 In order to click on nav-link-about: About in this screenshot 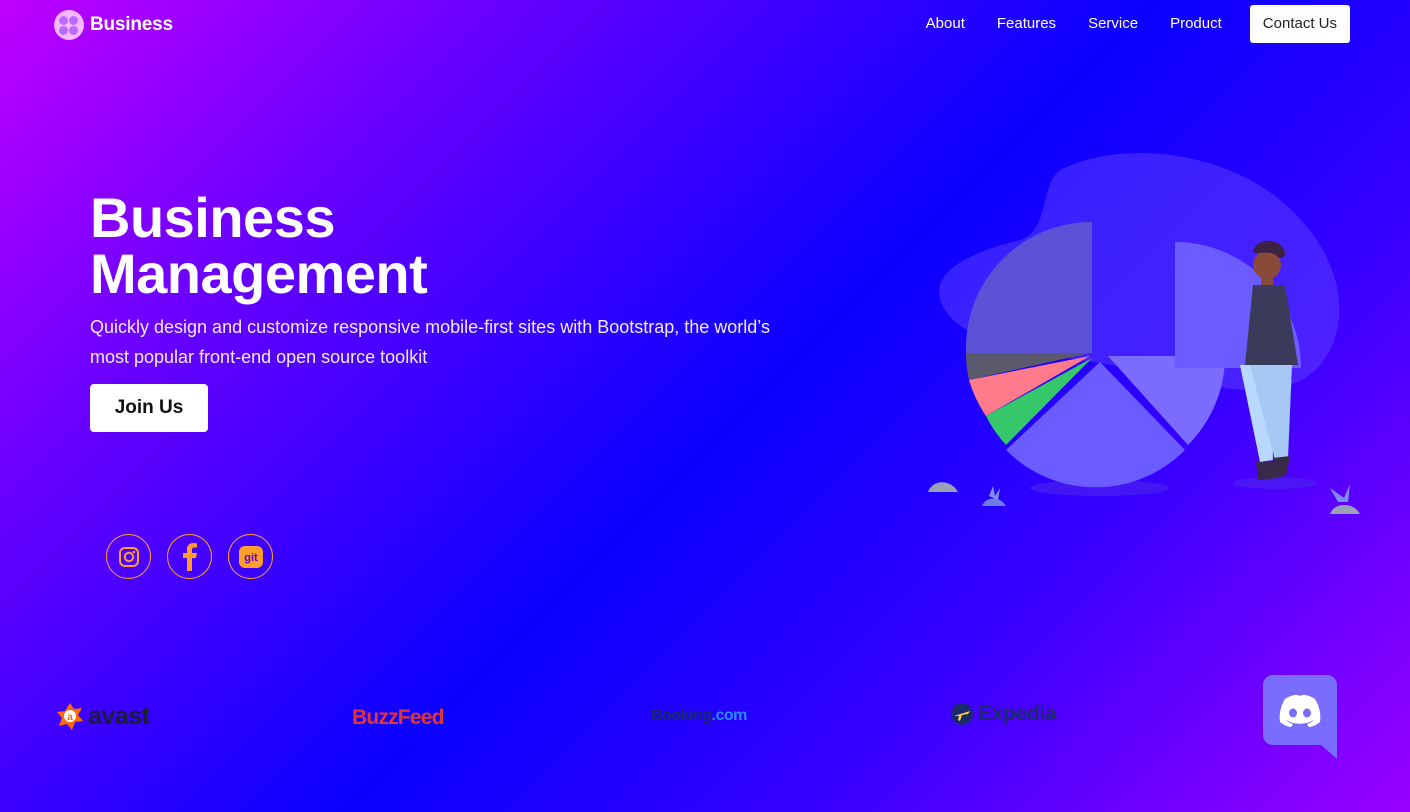, I will do `click(945, 24)`.